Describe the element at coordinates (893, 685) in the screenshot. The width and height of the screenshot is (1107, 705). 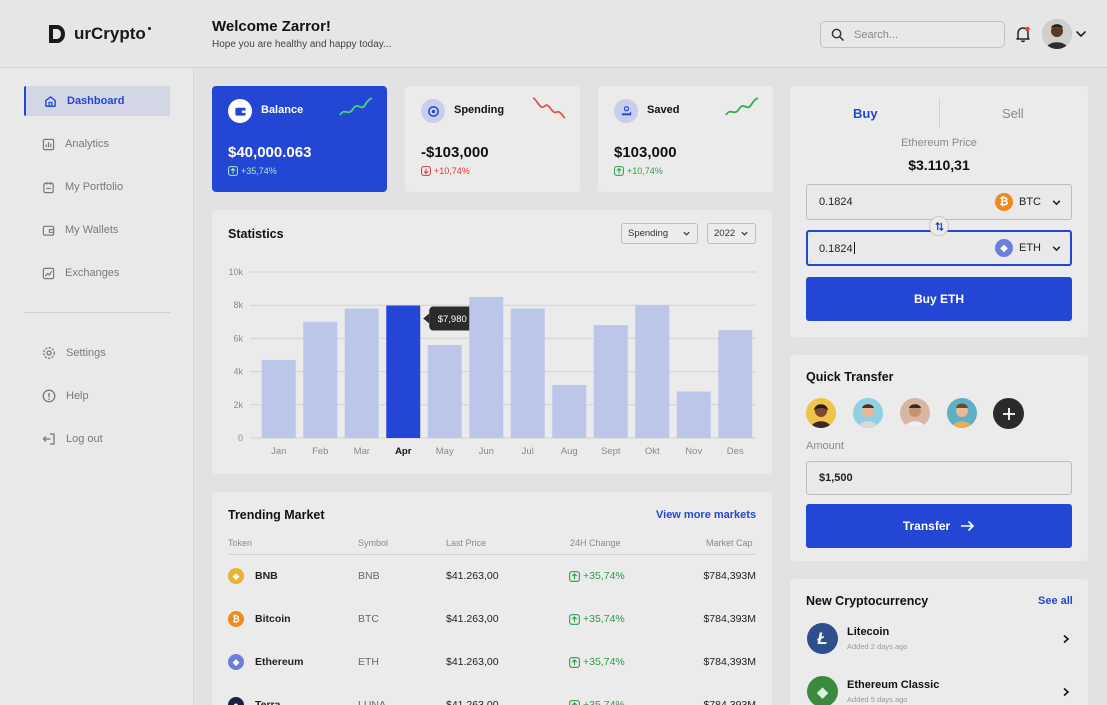
I see `crypto-name: Ethereum Classic` at that location.